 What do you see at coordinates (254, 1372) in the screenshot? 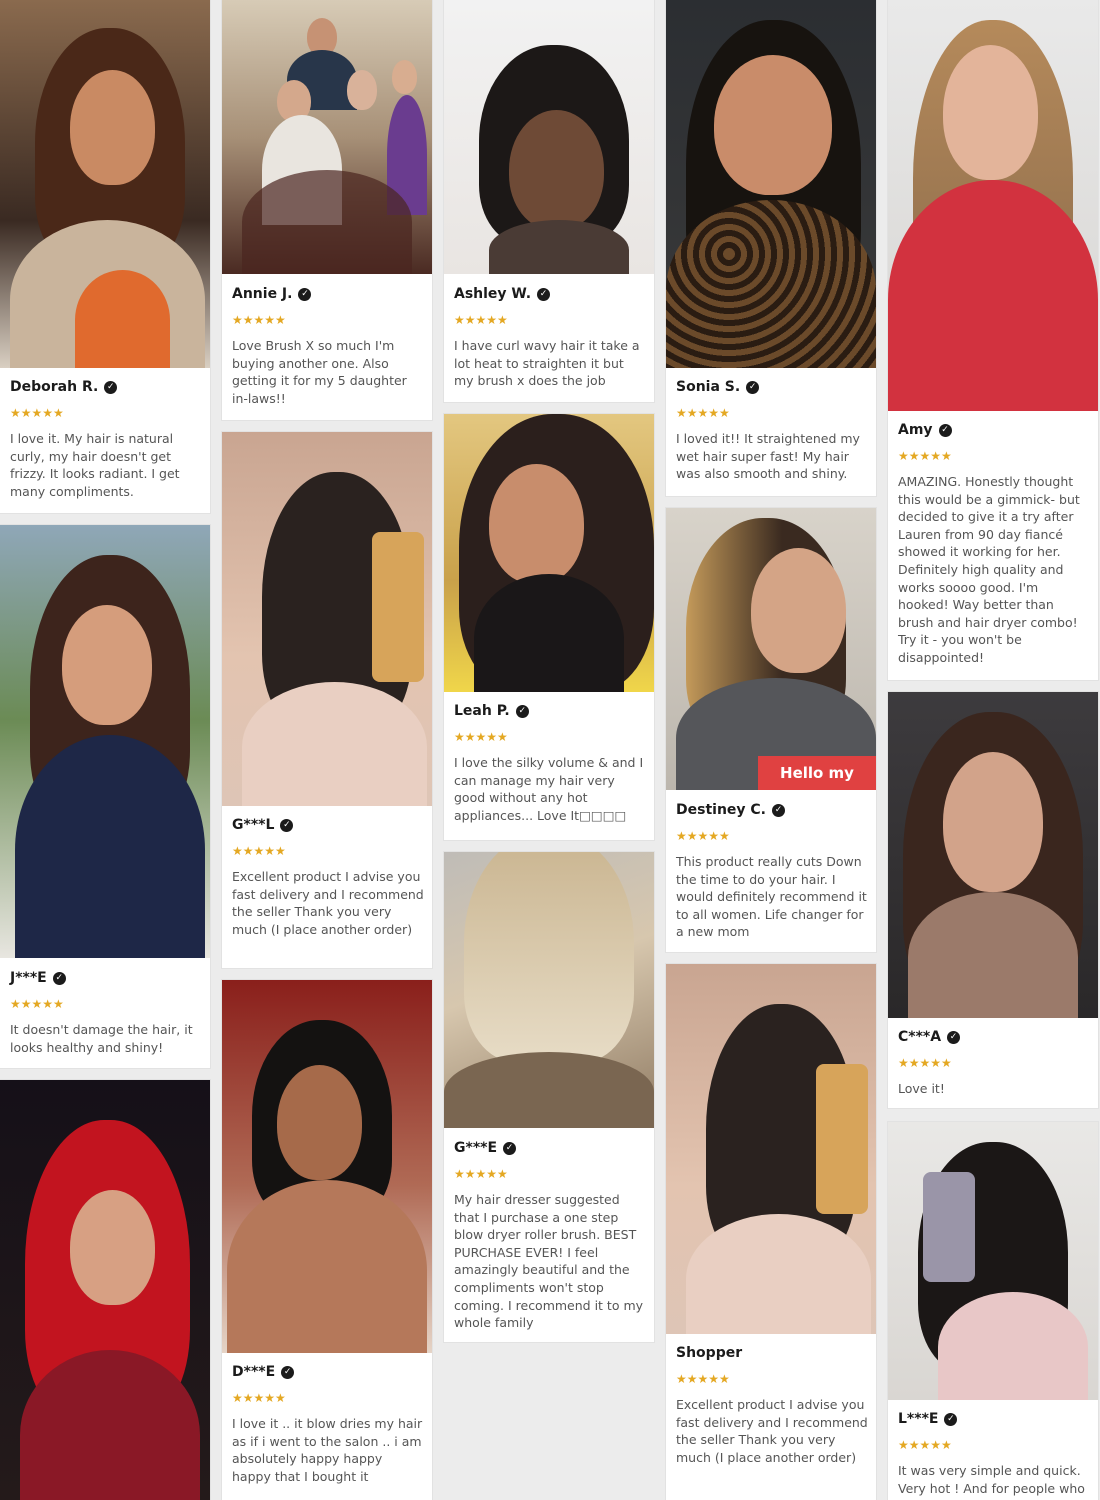
I see `reviewer-name: D***E` at bounding box center [254, 1372].